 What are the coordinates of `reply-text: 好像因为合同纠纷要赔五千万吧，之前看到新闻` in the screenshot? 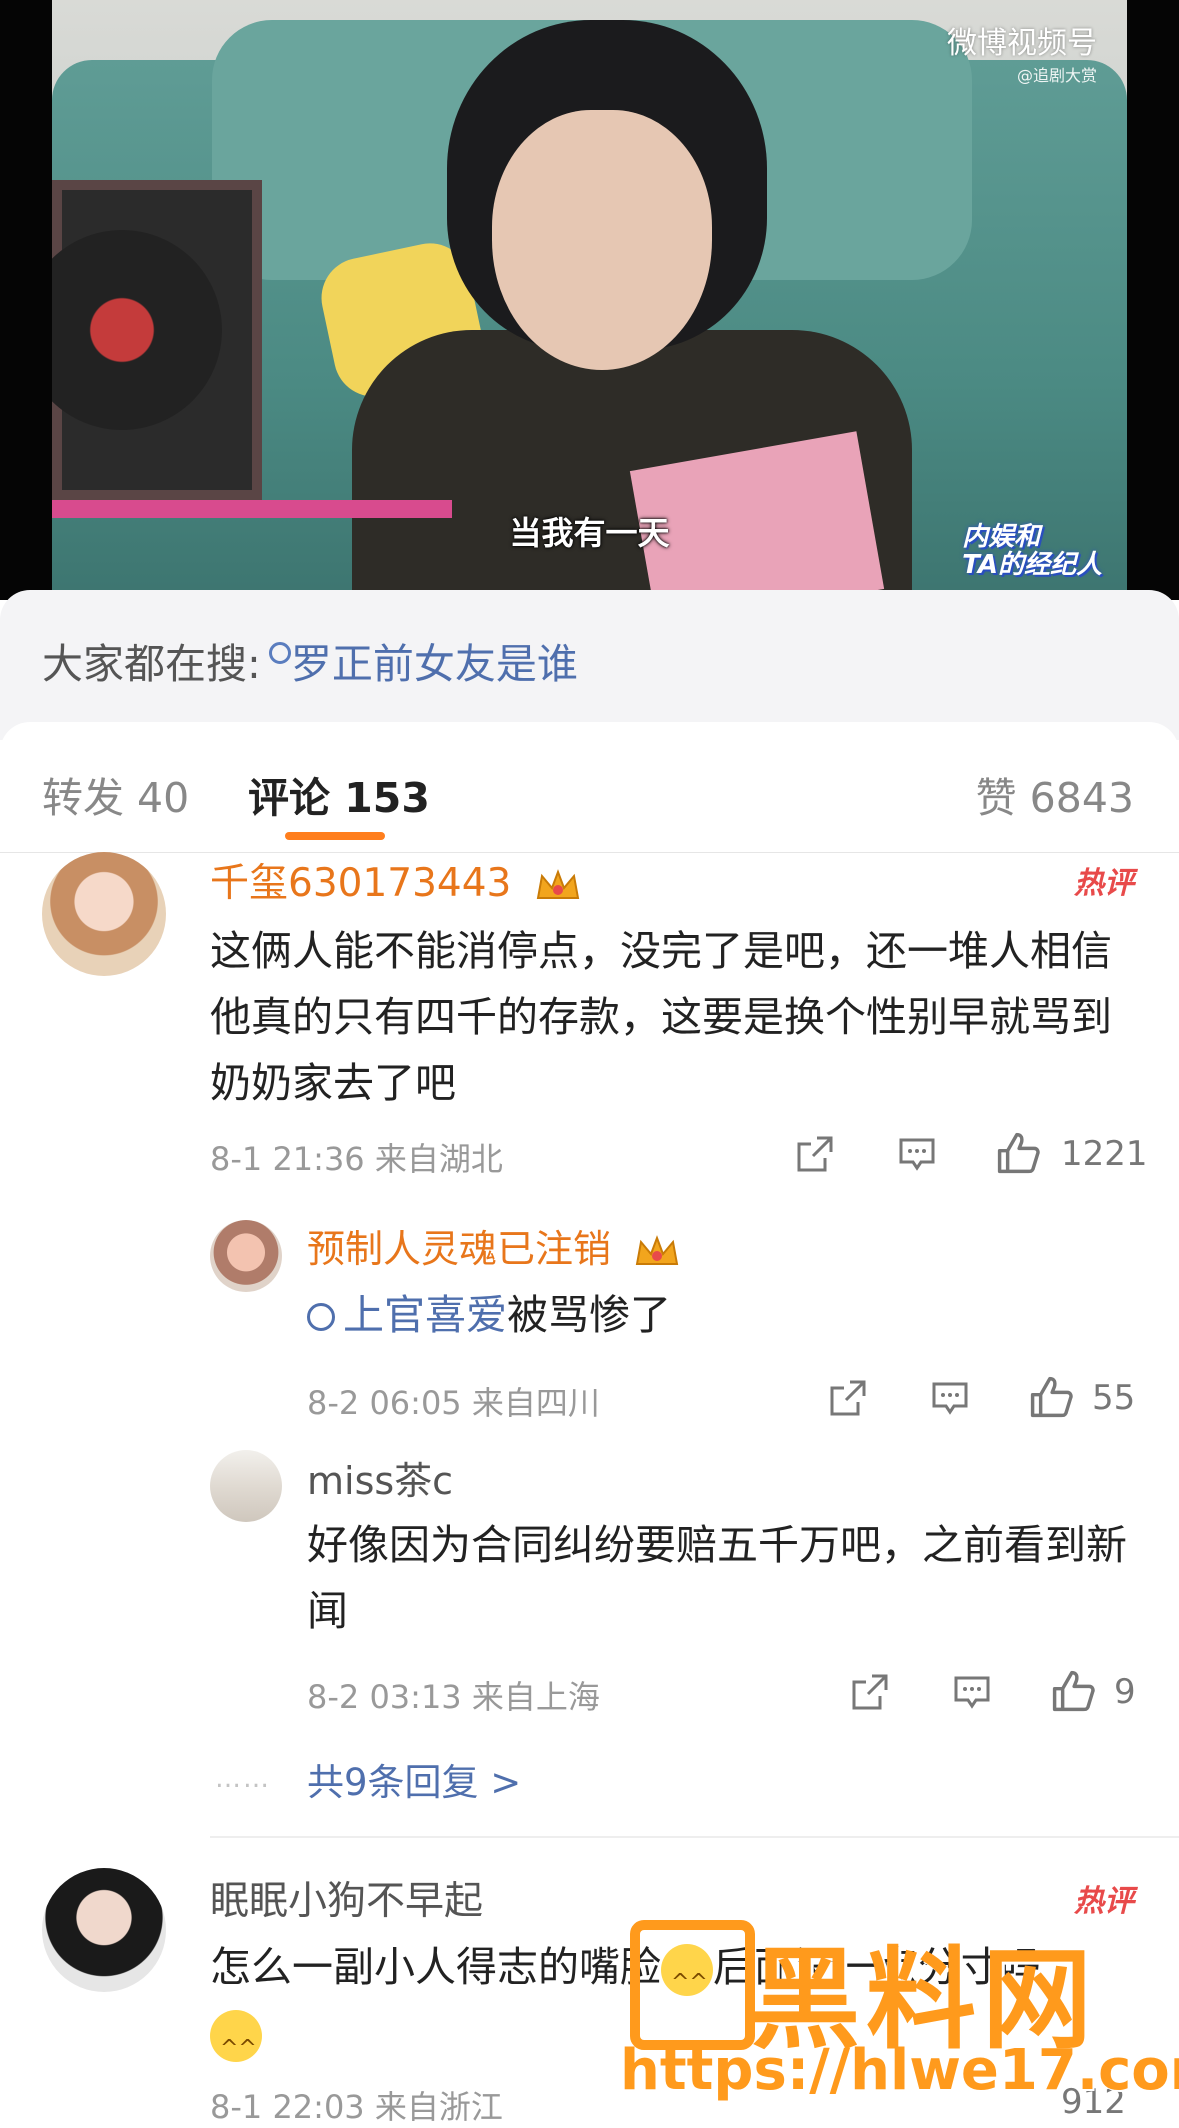 It's located at (717, 1578).